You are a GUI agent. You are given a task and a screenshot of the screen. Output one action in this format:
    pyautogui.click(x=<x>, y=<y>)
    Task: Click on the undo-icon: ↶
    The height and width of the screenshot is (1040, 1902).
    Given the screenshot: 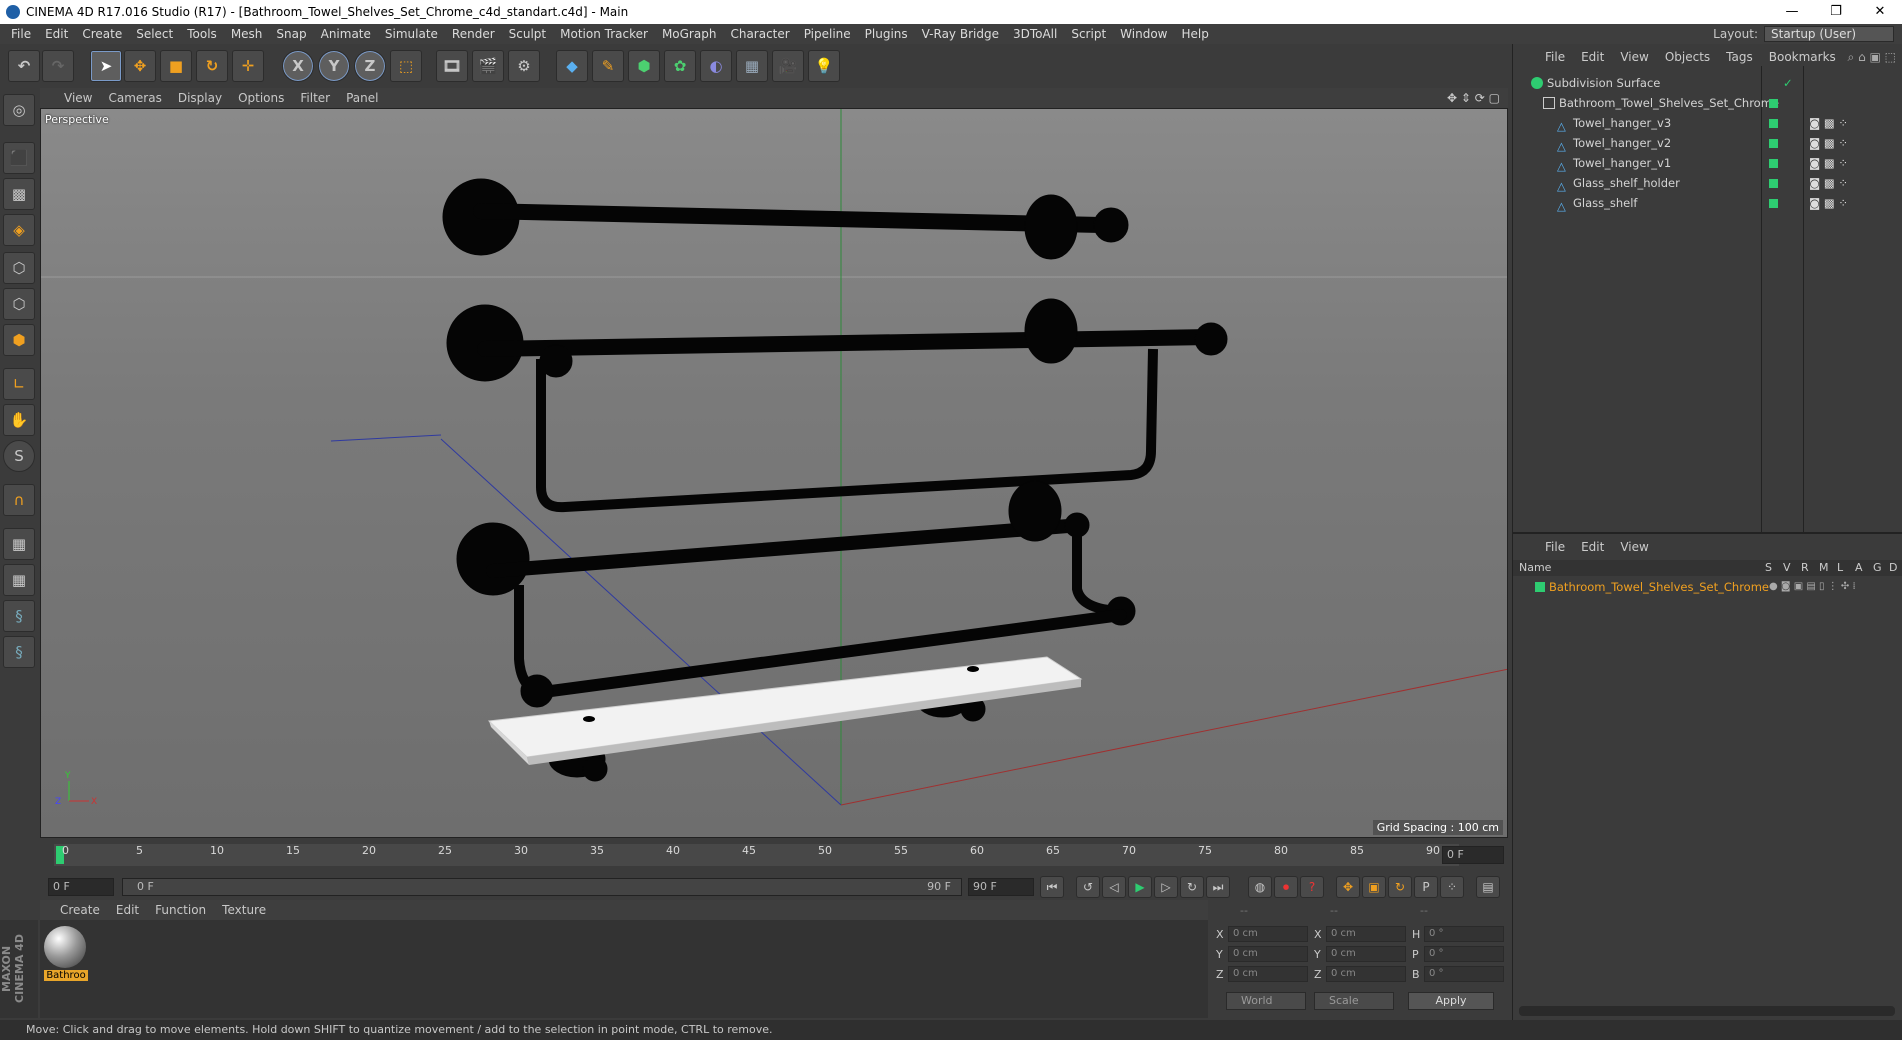 What is the action you would take?
    pyautogui.click(x=24, y=66)
    